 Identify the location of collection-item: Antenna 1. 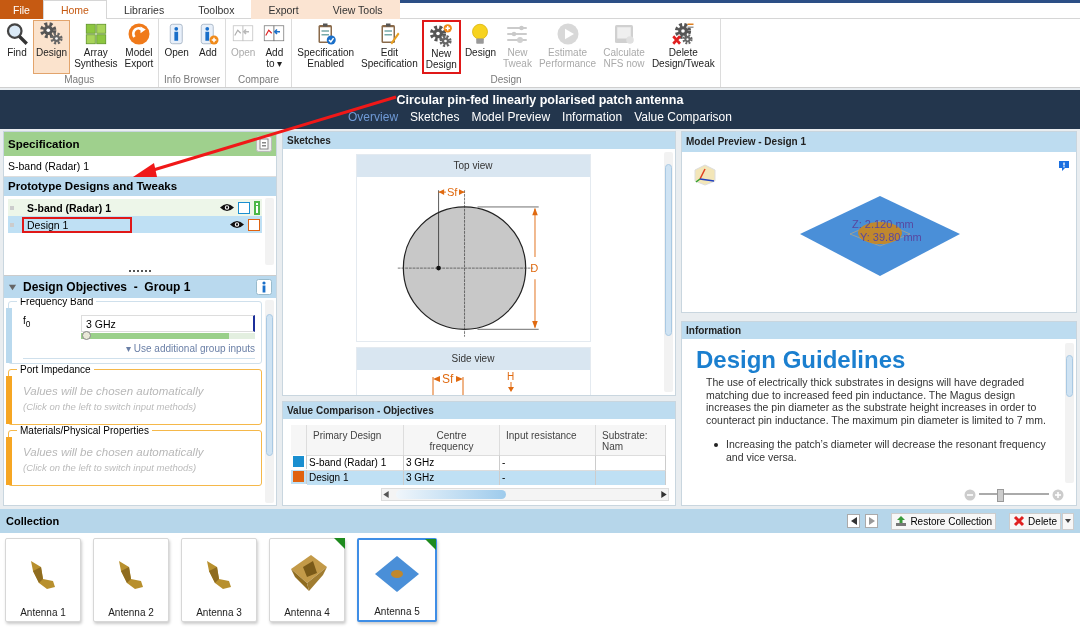
(43, 580).